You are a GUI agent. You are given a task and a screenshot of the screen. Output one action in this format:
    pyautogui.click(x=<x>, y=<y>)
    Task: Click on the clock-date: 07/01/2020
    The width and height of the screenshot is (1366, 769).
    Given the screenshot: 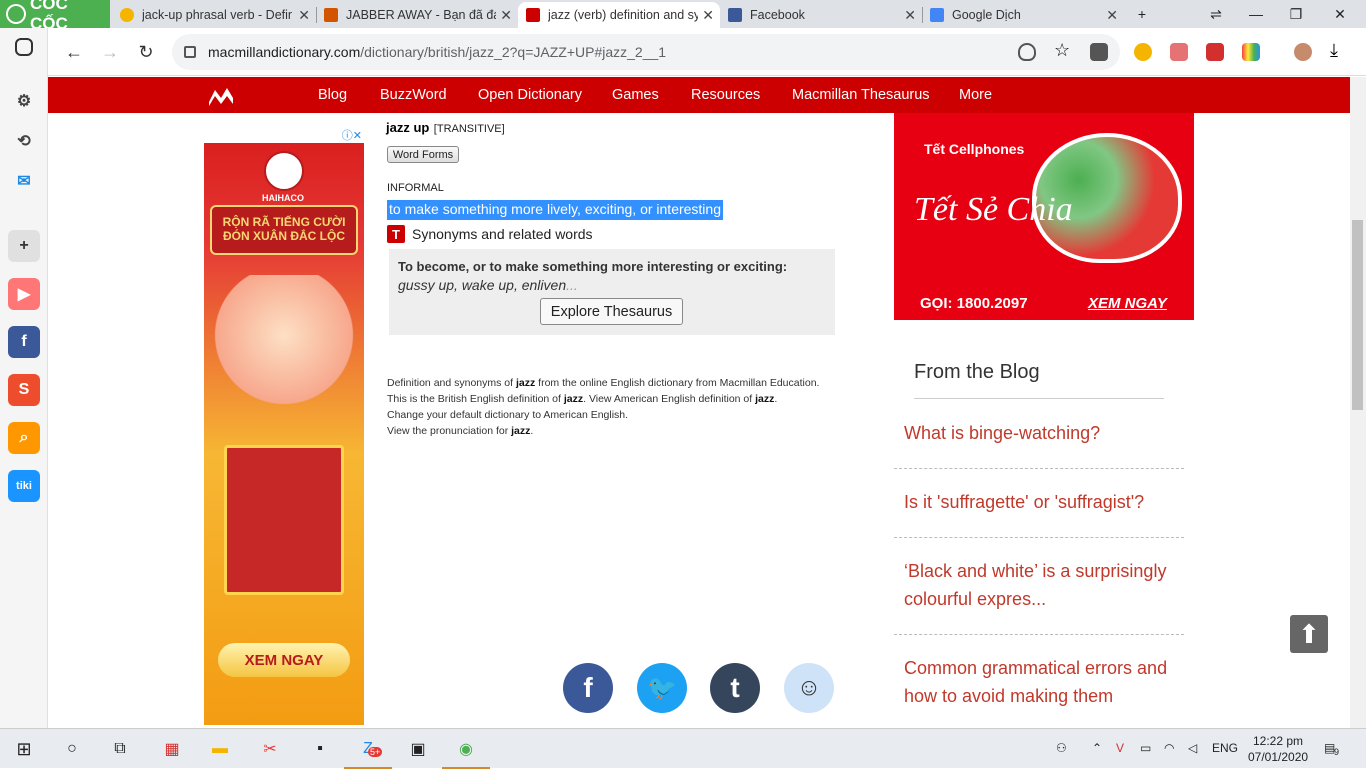 What is the action you would take?
    pyautogui.click(x=1278, y=757)
    